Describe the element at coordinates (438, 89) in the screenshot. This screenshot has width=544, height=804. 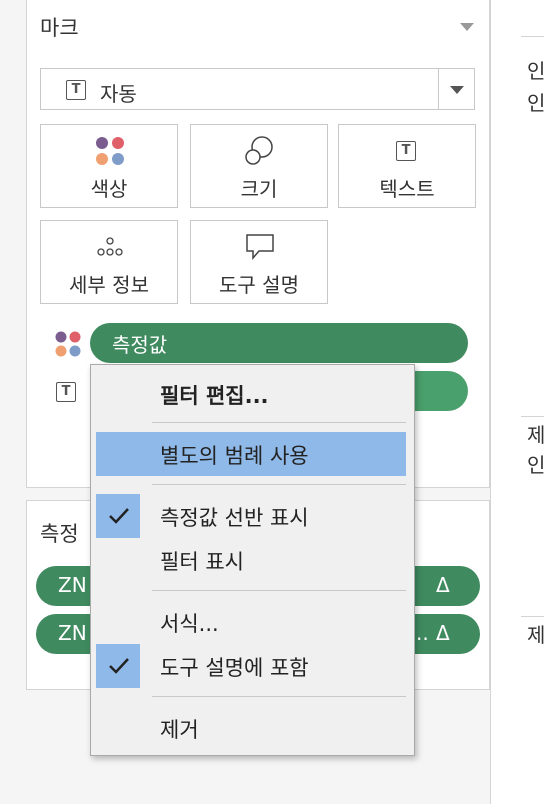
I see `dropdown-separator` at that location.